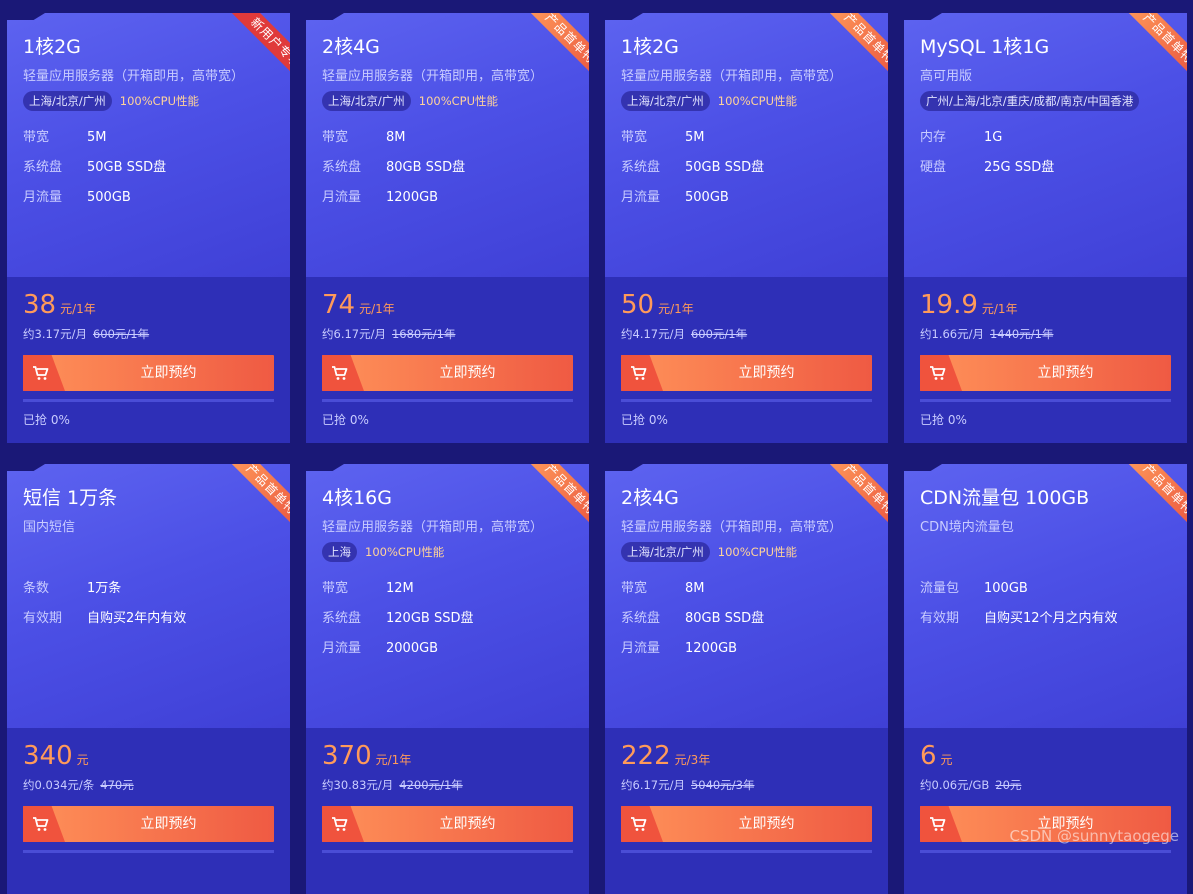  I want to click on product-title: CDN流量包 100GB, so click(1005, 498).